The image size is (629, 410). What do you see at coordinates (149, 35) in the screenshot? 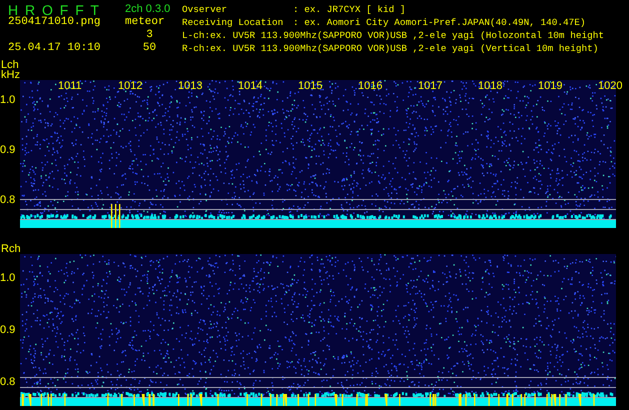
I see `count-value: 3` at bounding box center [149, 35].